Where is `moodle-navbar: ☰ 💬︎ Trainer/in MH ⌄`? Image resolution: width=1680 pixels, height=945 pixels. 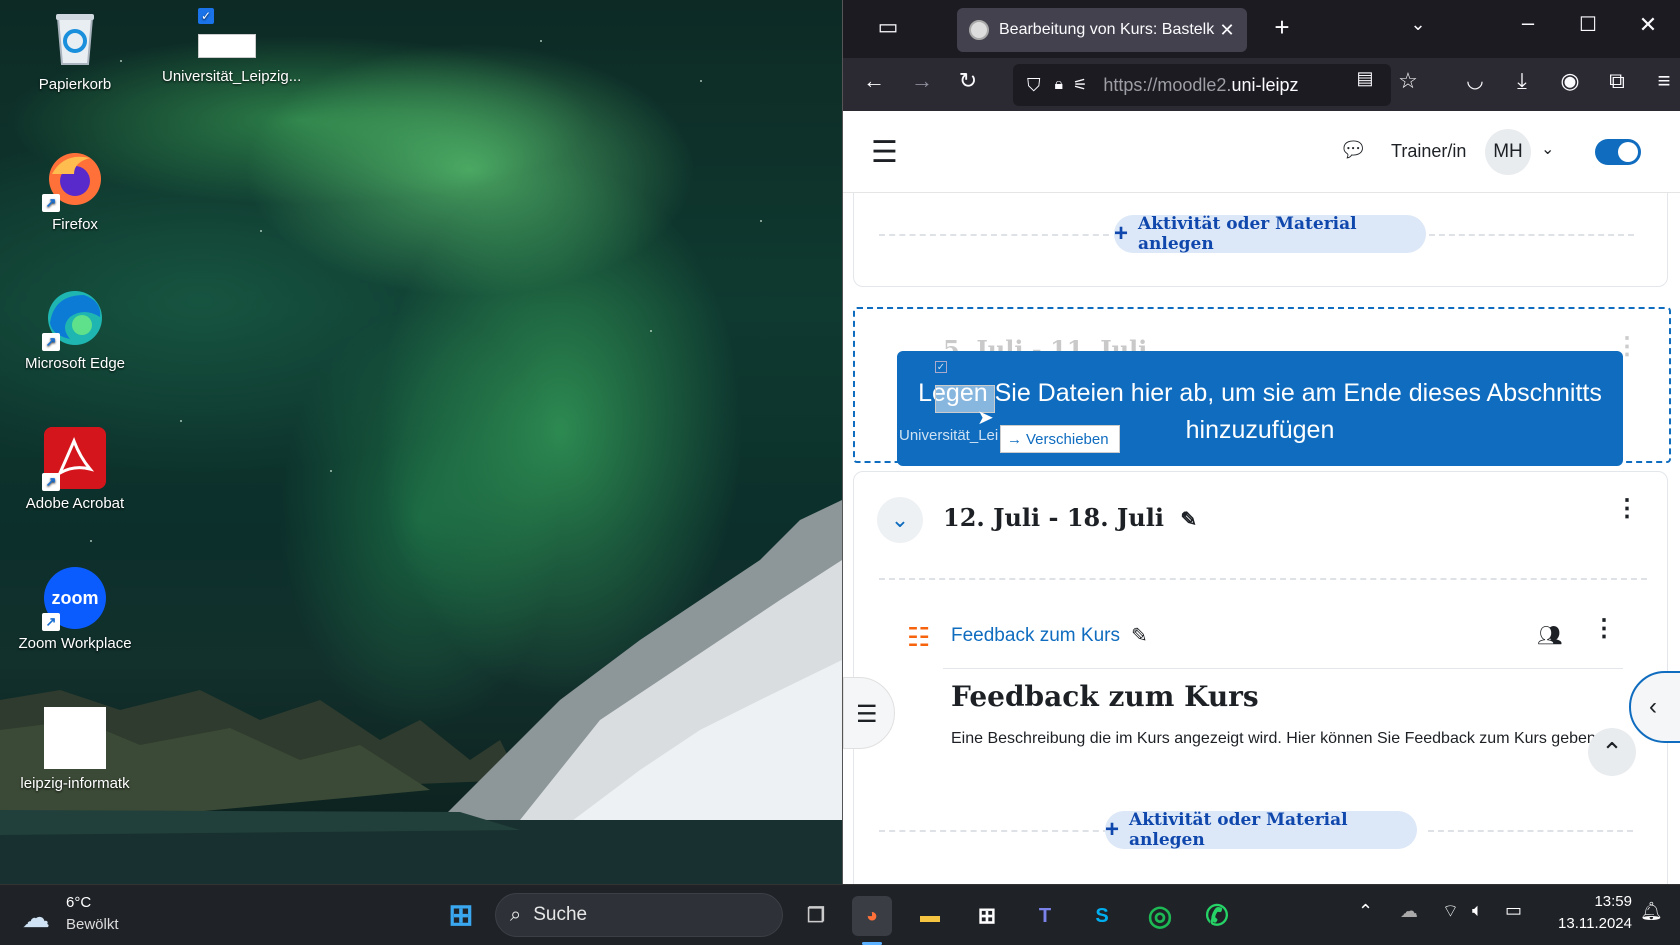 moodle-navbar: ☰ 💬︎ Trainer/in MH ⌄ is located at coordinates (1261, 152).